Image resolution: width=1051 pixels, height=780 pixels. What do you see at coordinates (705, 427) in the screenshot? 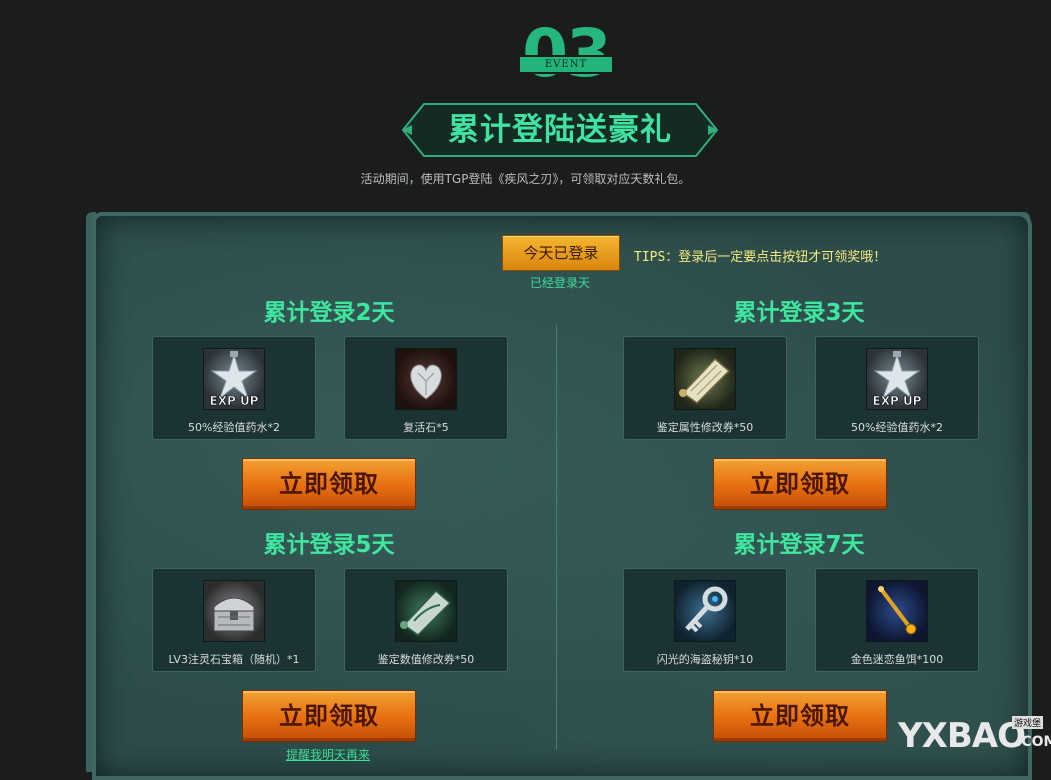
I see `reward-label: 鉴定属性修改券*50` at bounding box center [705, 427].